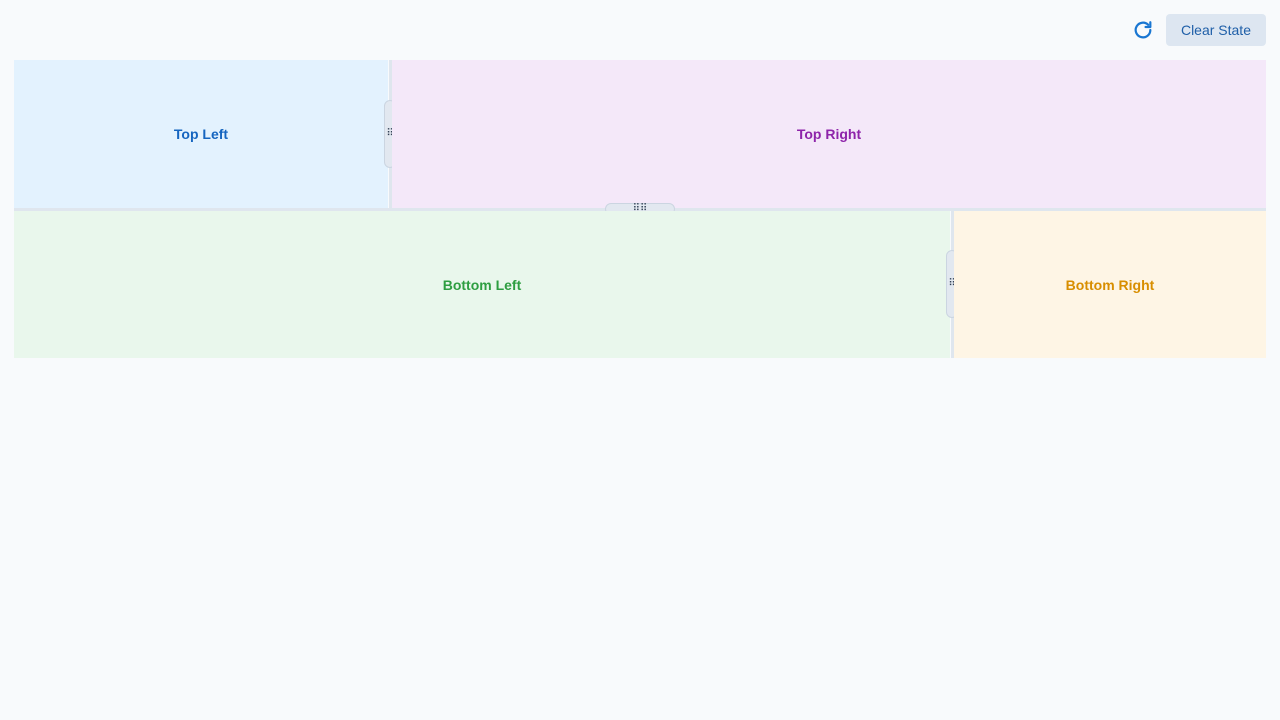  I want to click on clear-state-button: Clear State, so click(1215, 30).